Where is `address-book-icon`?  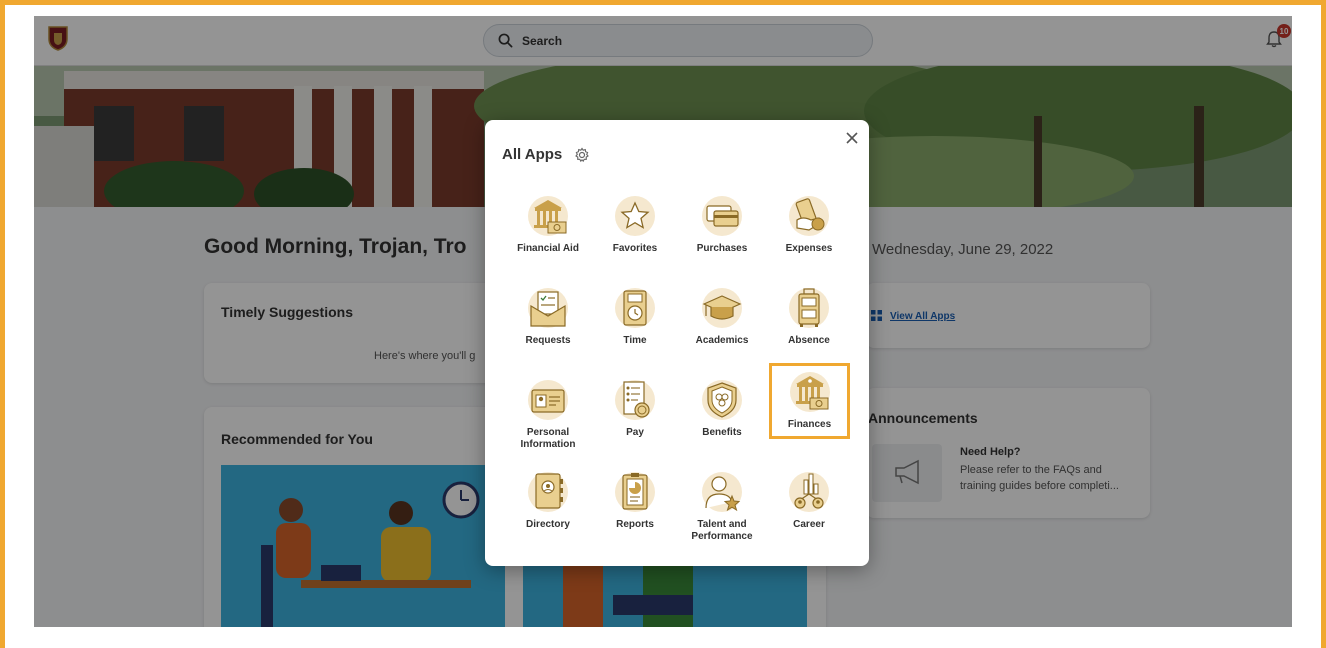
address-book-icon is located at coordinates (548, 492).